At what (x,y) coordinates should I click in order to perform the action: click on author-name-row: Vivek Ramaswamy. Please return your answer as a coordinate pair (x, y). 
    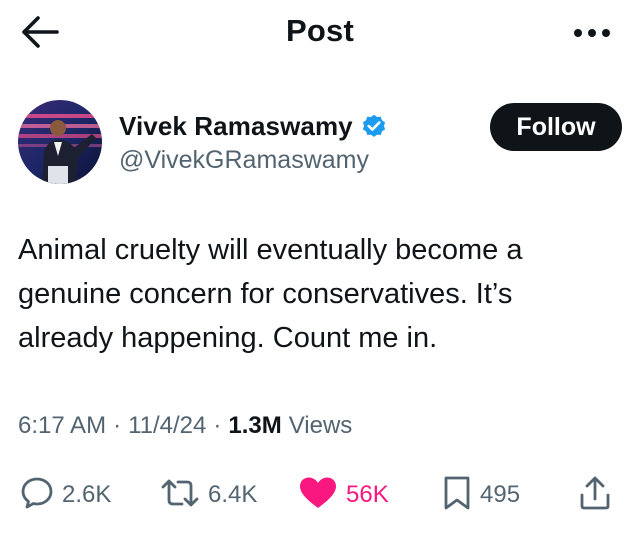
    Looking at the image, I should click on (253, 126).